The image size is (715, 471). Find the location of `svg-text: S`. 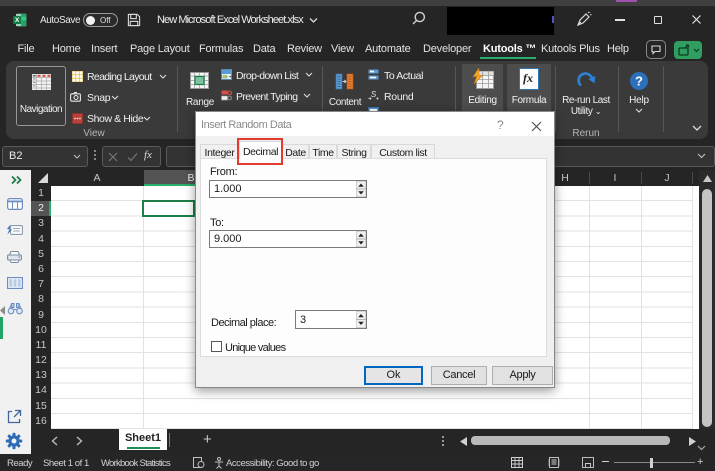

svg-text: S is located at coordinates (374, 94).